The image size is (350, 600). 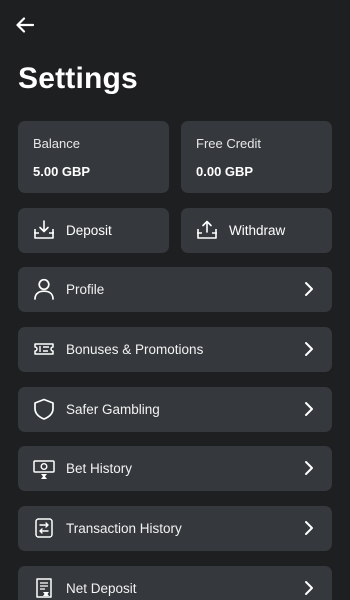 I want to click on withdraw-button: Withdraw, so click(x=256, y=230).